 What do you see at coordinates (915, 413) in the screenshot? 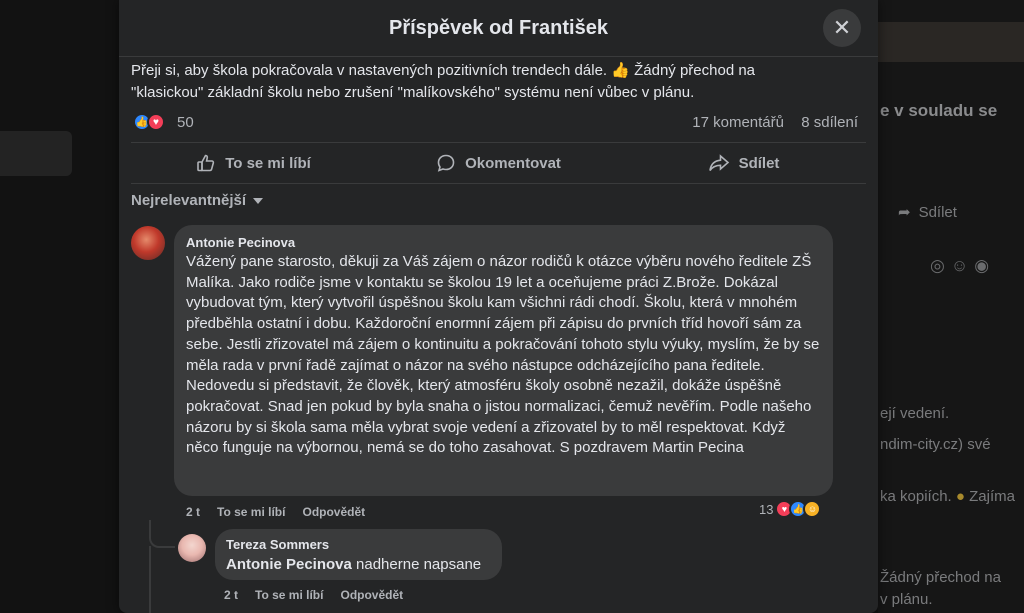
I see `background-text: ejí vedení.` at bounding box center [915, 413].